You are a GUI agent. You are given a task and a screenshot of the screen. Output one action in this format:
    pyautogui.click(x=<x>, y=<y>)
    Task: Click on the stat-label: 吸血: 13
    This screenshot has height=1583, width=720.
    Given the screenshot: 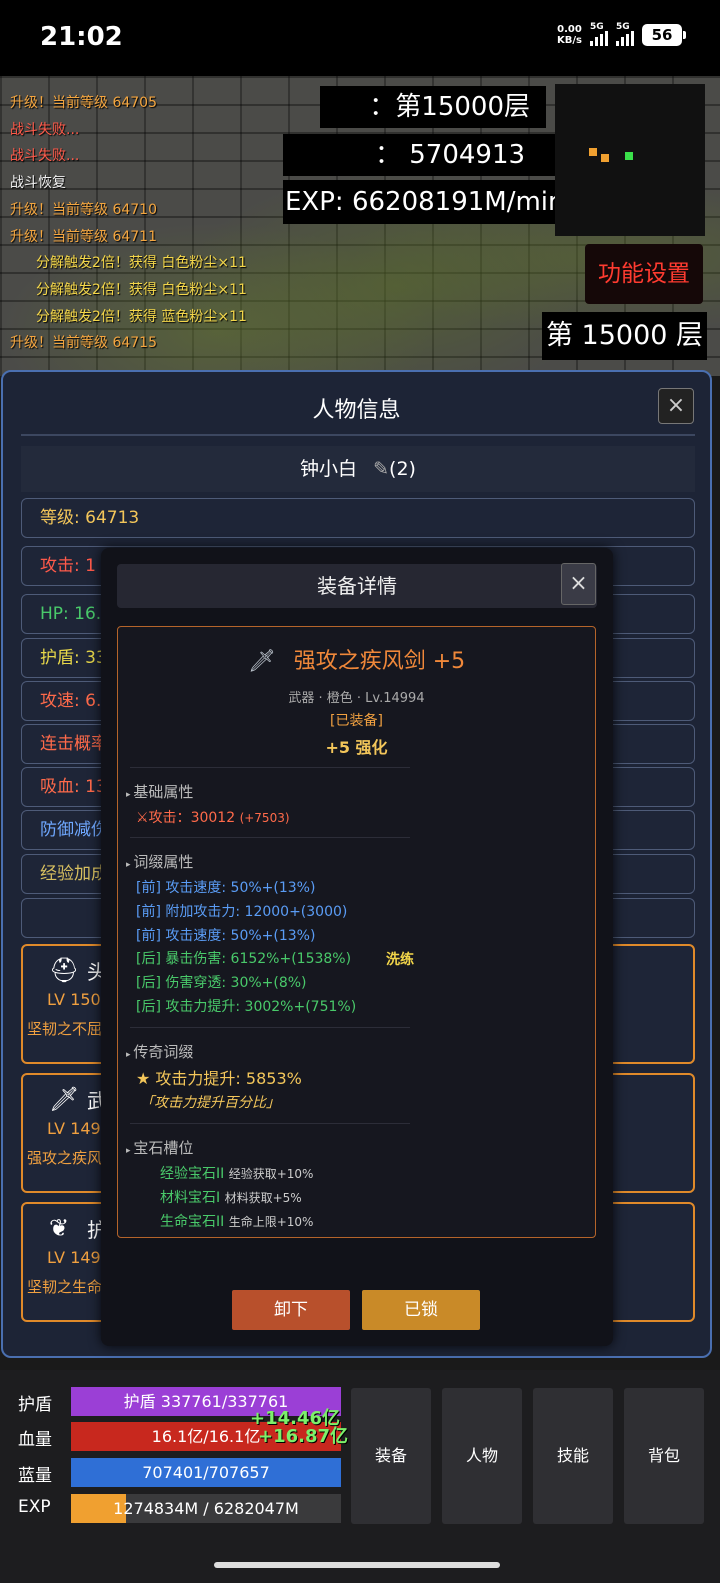 What is the action you would take?
    pyautogui.click(x=73, y=787)
    